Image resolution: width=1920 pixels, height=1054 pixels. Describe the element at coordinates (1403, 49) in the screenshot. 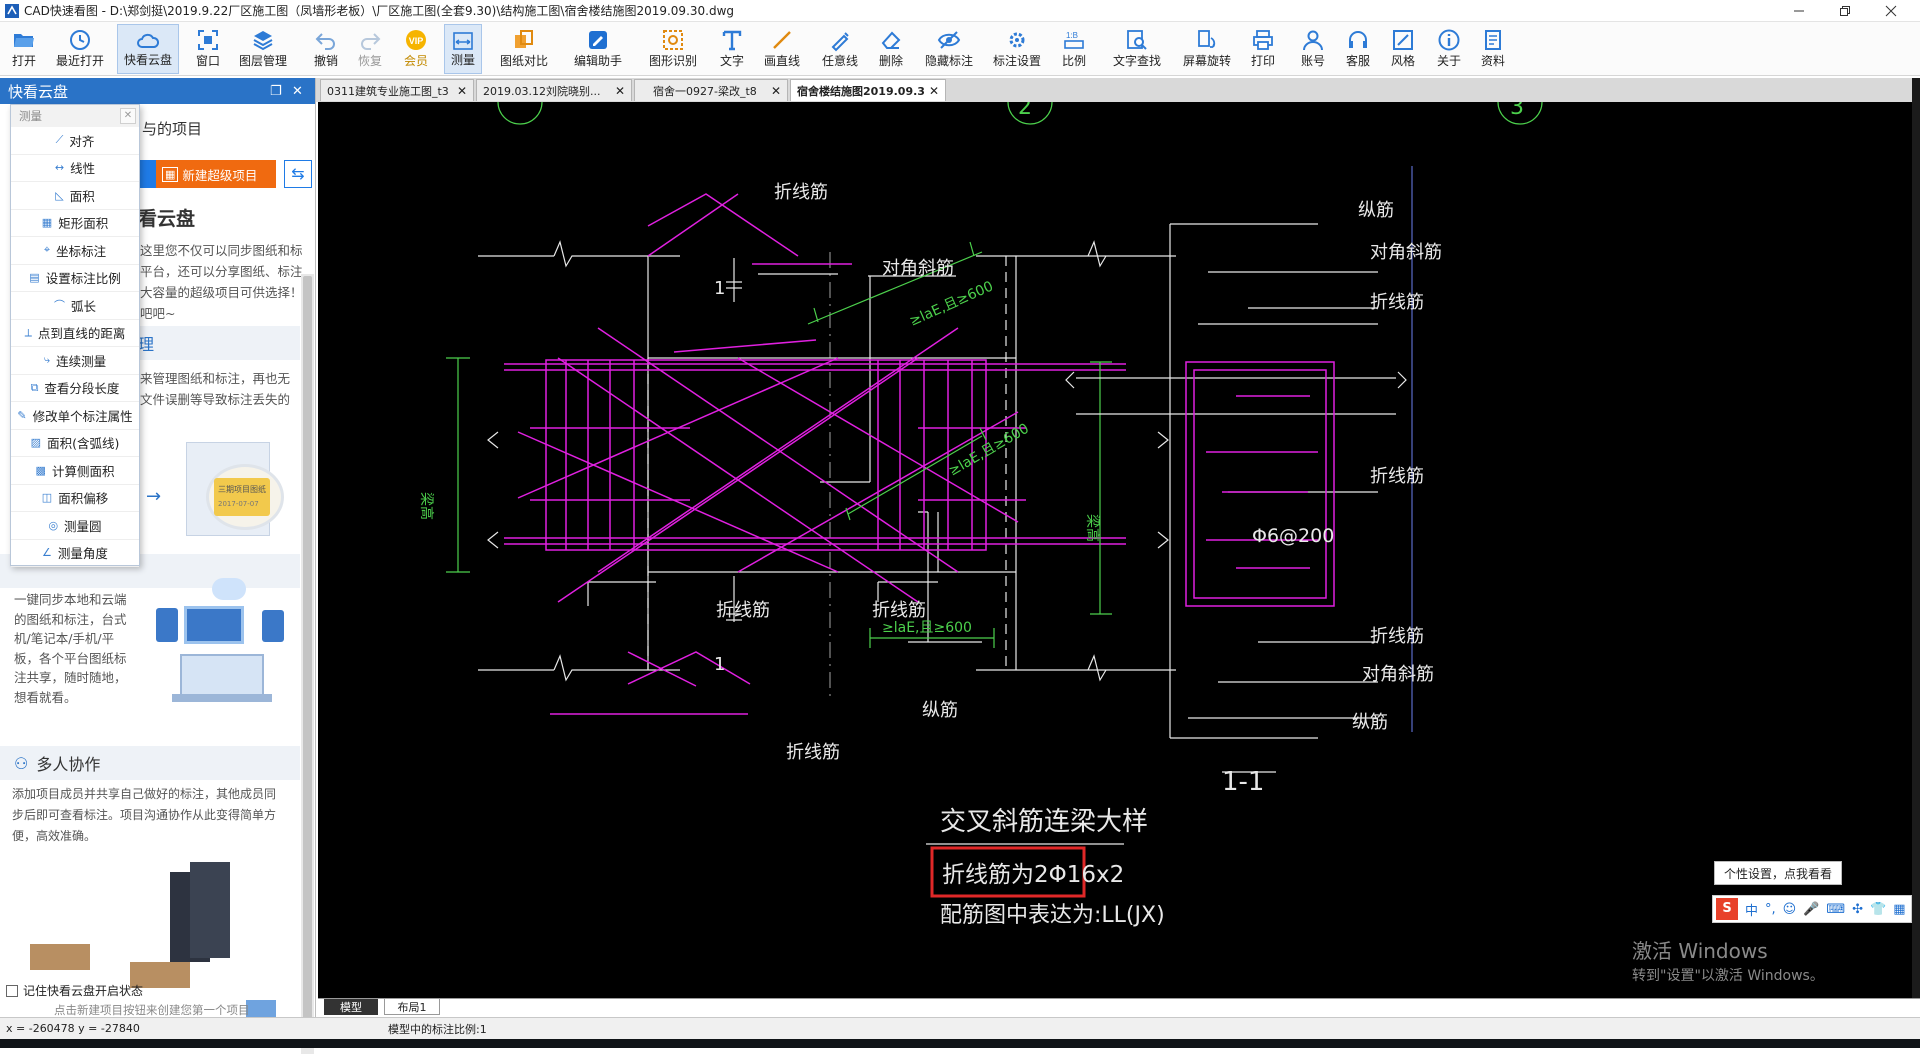

I see `style-button: 风格` at that location.